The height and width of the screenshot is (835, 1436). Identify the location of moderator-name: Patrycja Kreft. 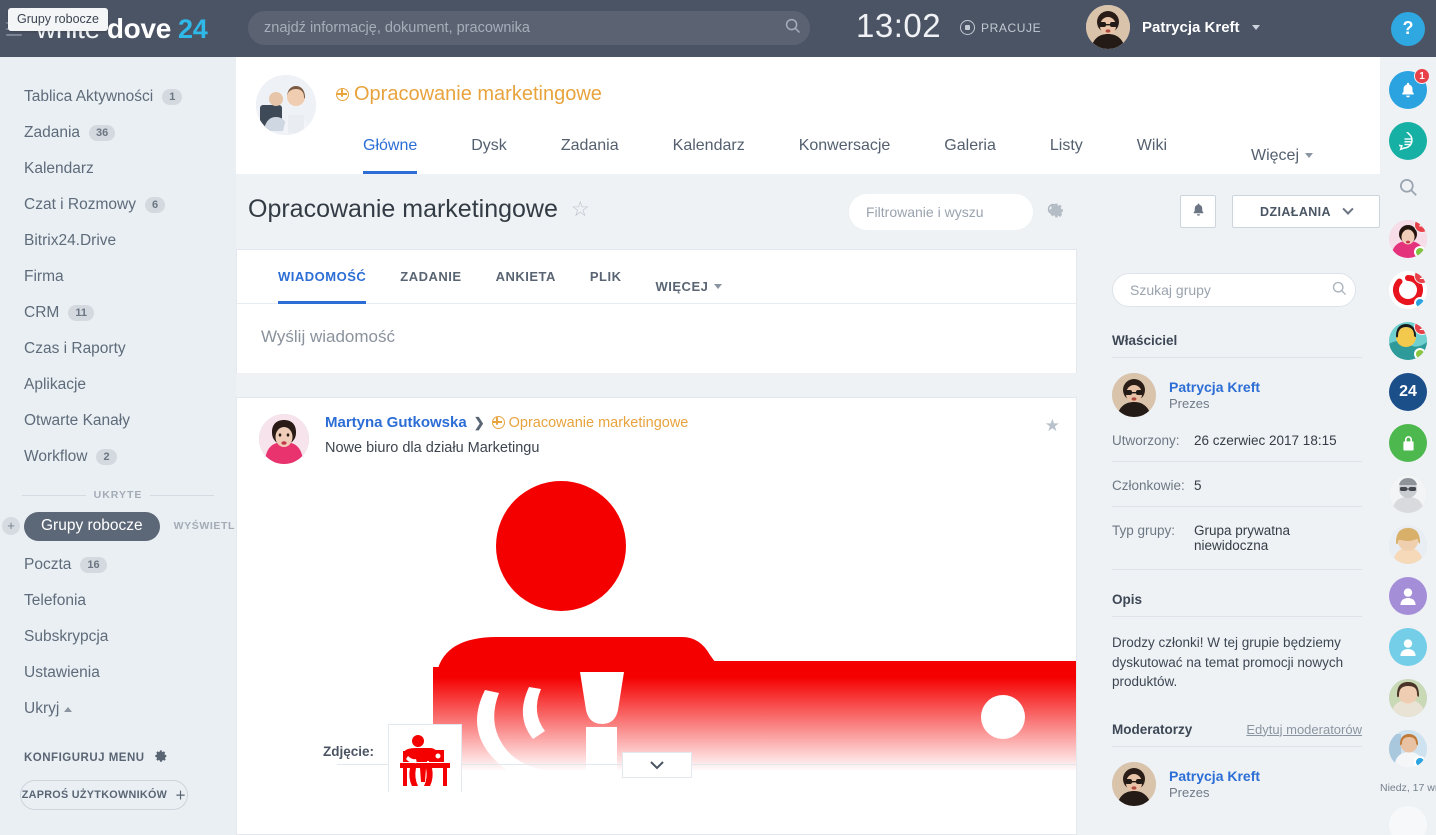
(1214, 776).